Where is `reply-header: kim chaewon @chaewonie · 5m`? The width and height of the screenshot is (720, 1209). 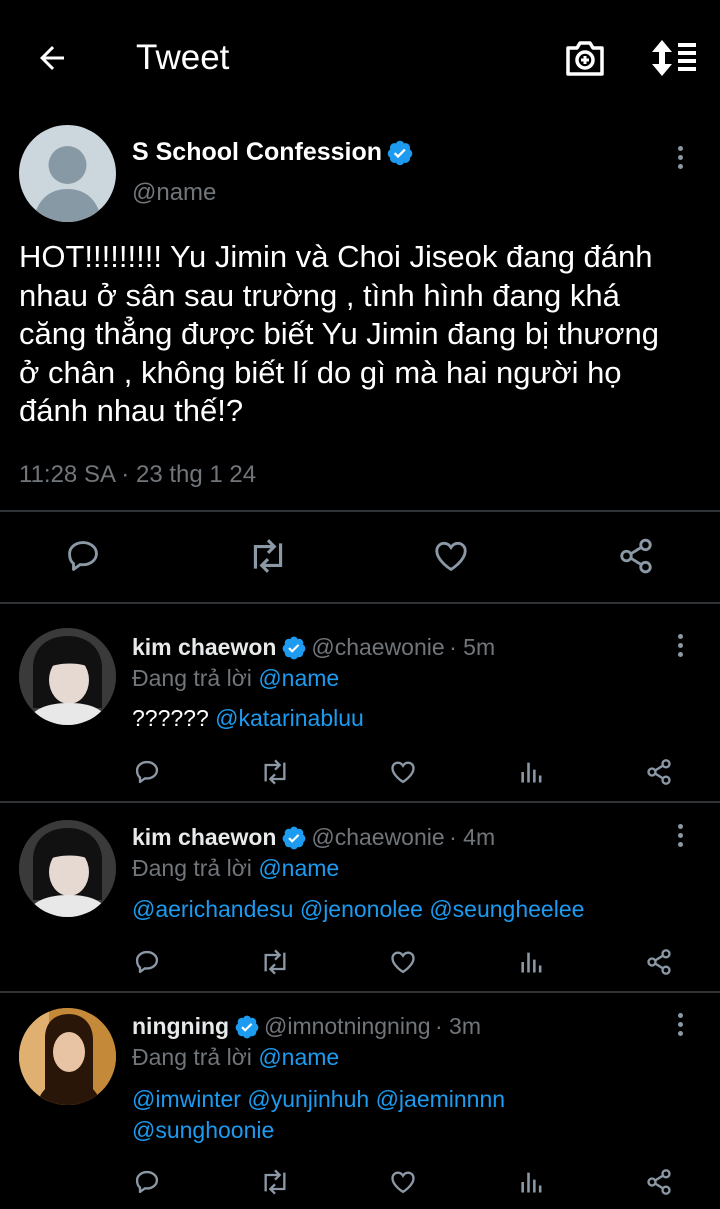
reply-header: kim chaewon @chaewonie · 5m is located at coordinates (313, 650).